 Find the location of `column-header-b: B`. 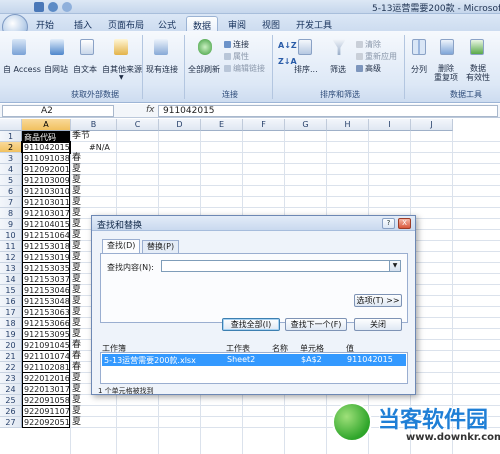

column-header-b: B is located at coordinates (94, 125).